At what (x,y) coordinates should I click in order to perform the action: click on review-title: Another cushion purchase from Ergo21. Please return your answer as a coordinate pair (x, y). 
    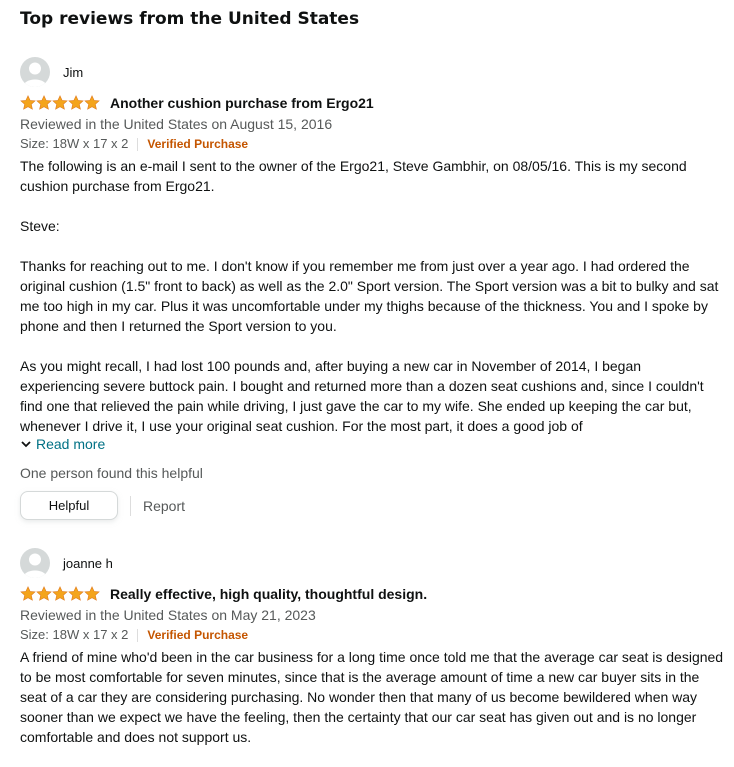
    Looking at the image, I should click on (242, 103).